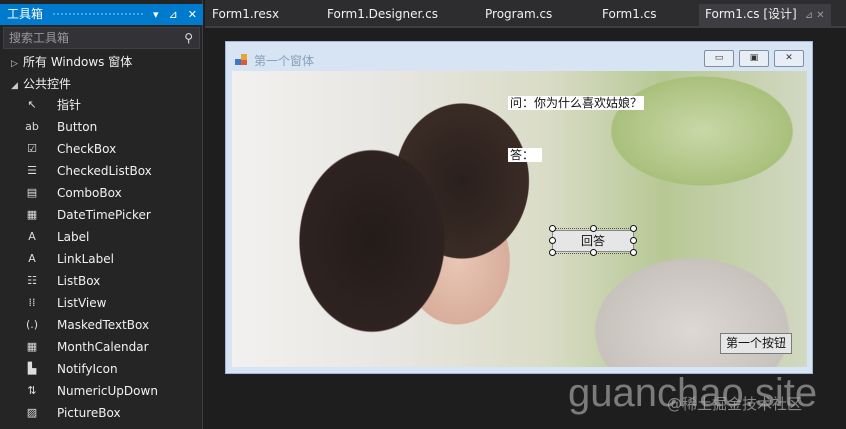 Image resolution: width=846 pixels, height=429 pixels. I want to click on tab-form1-cs: Form1.cs, so click(629, 15).